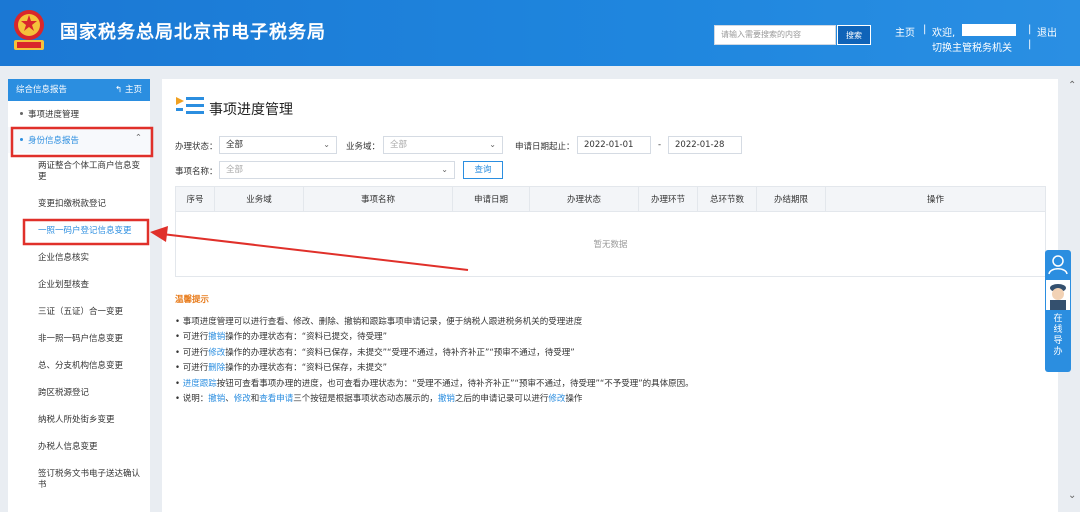  What do you see at coordinates (1058, 335) in the screenshot?
I see `online-guide-label: 在线导办` at bounding box center [1058, 335].